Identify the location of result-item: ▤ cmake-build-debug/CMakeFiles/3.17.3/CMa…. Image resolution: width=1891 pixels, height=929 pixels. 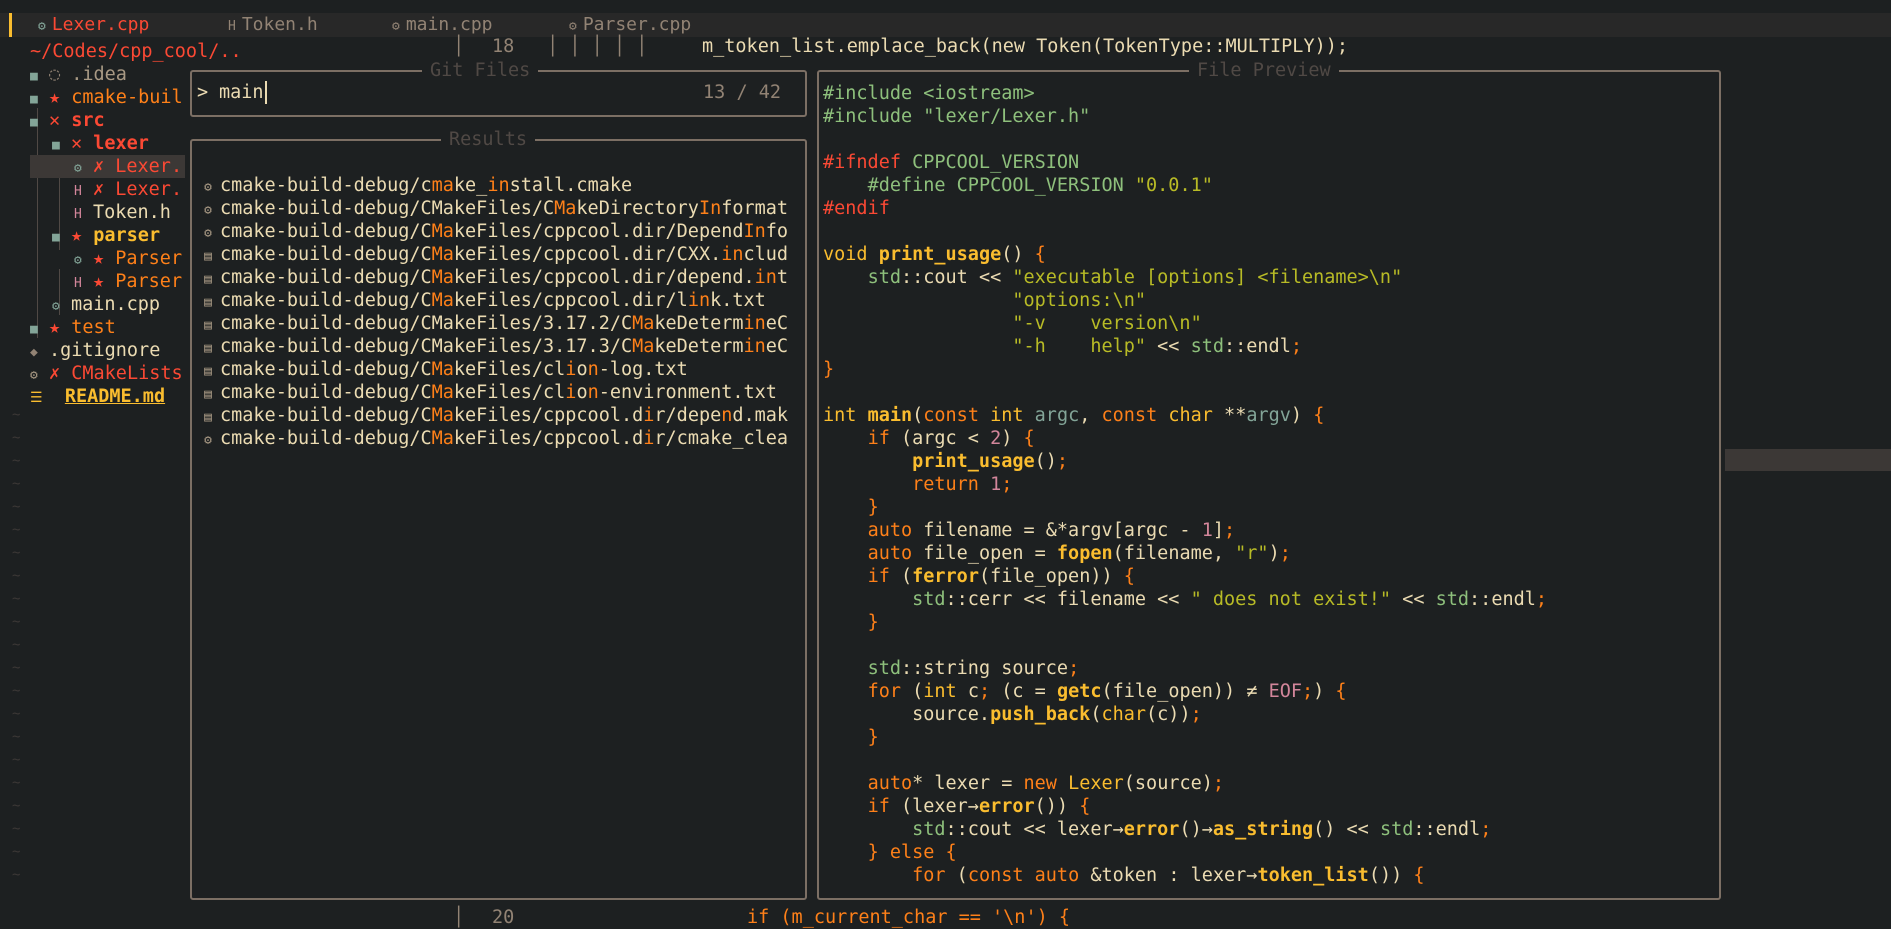
(499, 346).